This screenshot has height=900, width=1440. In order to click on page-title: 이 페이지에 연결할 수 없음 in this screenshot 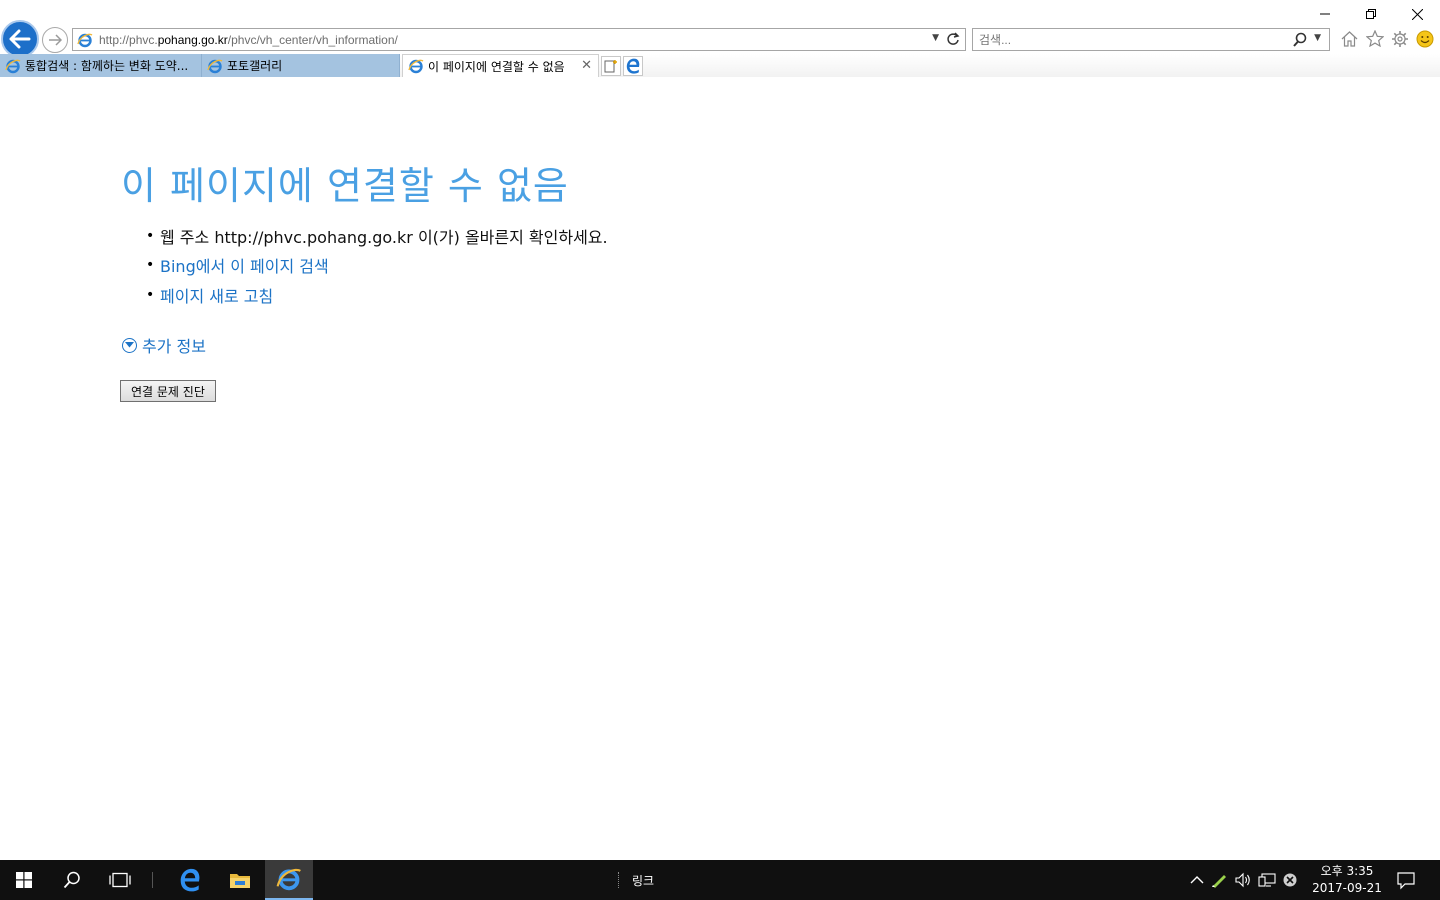, I will do `click(345, 186)`.